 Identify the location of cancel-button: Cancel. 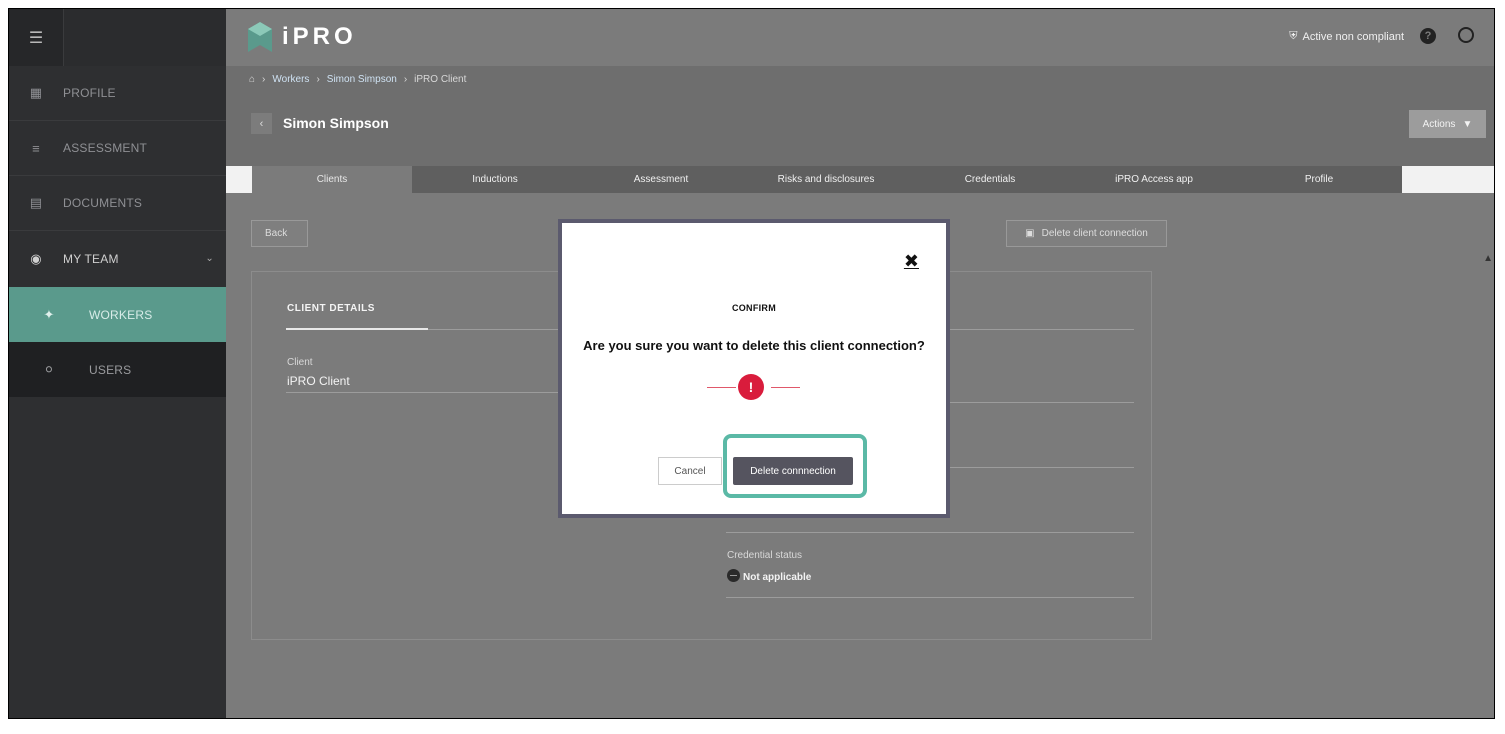
(690, 471).